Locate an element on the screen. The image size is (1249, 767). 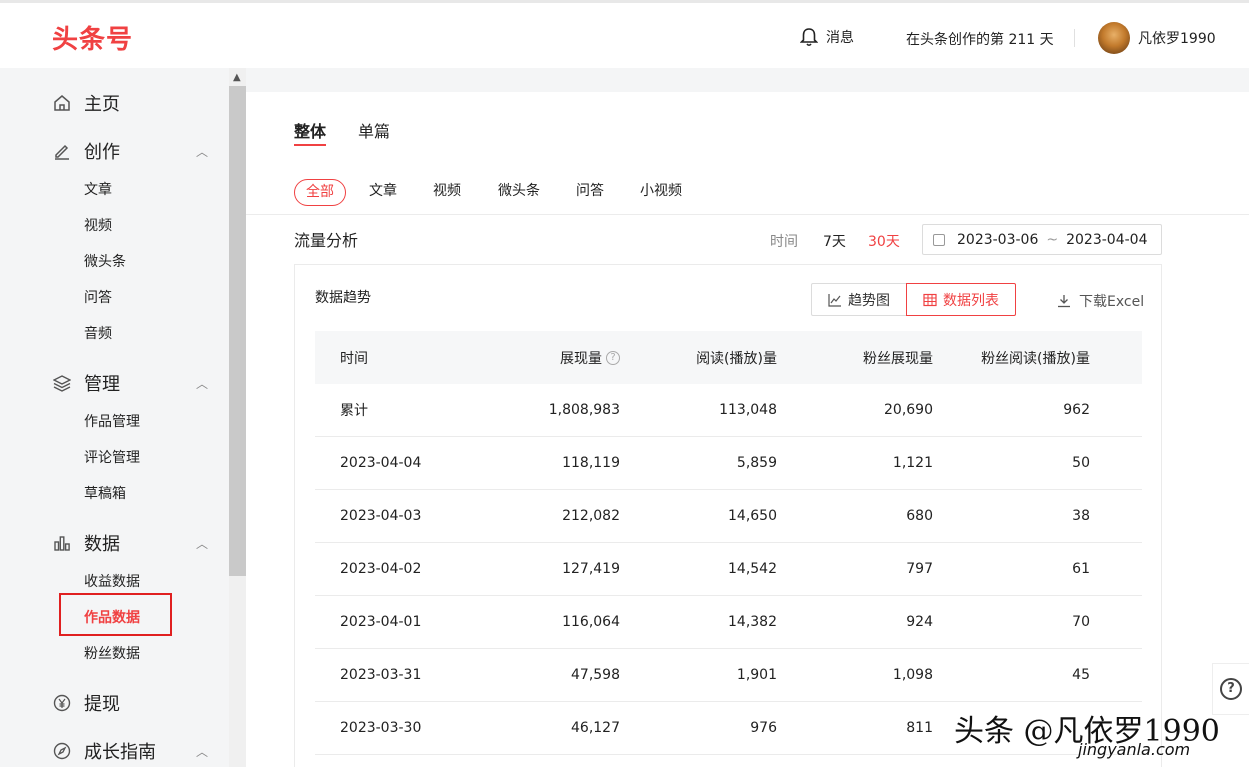
table-row: 2023-04-02 127,419 14,542 797 61 is located at coordinates (728, 569).